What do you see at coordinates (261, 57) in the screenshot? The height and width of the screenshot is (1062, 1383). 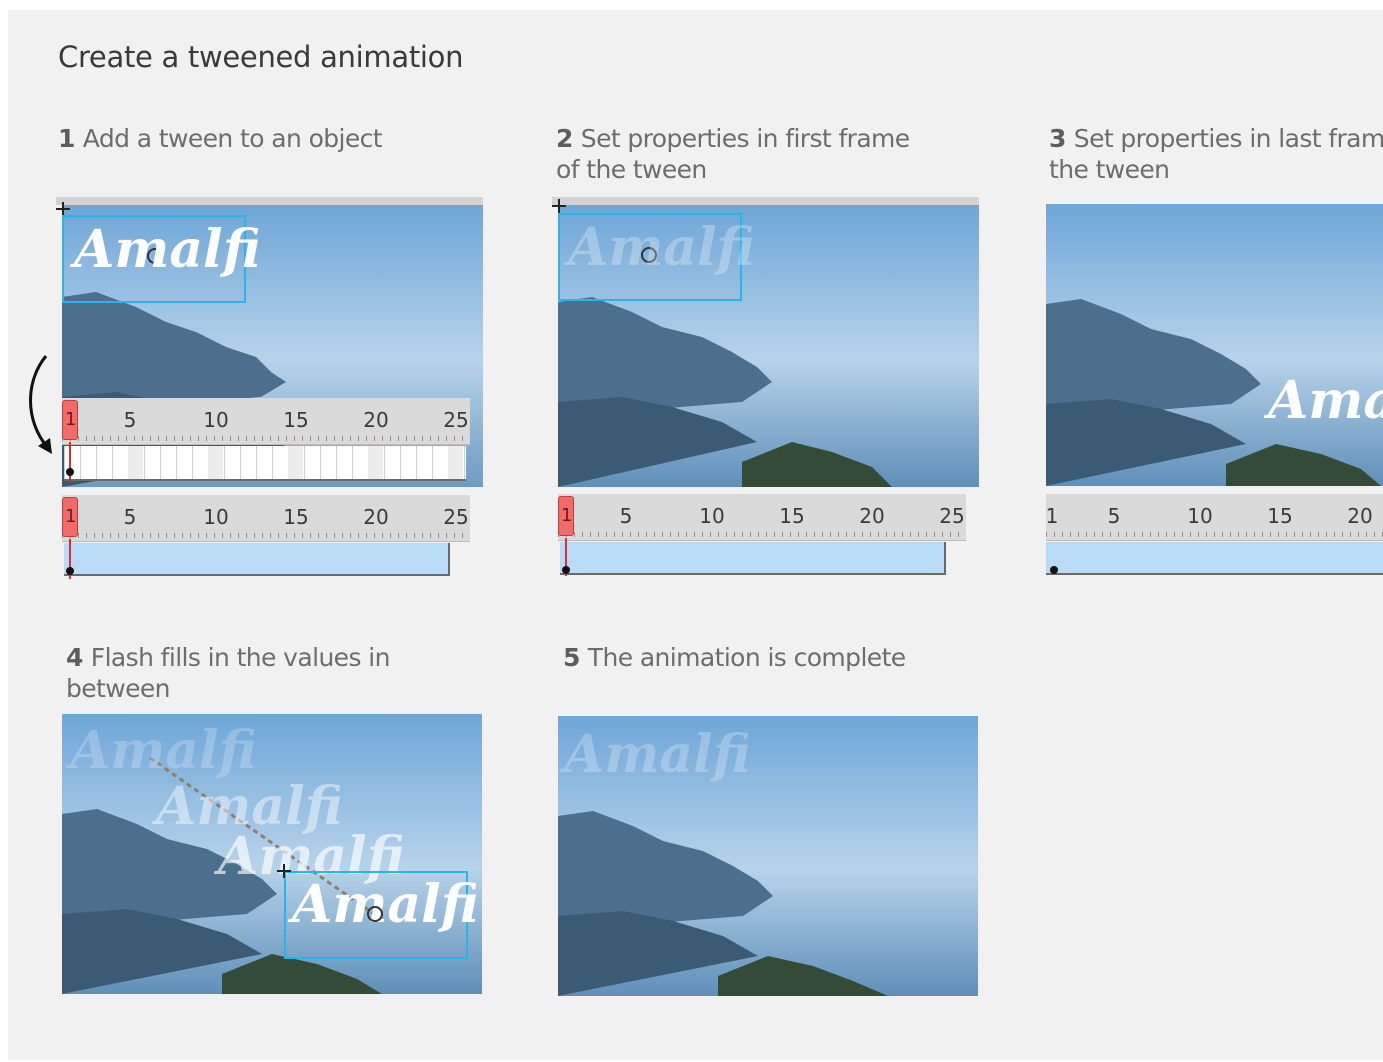 I see `page-title: Create a tweened animation` at bounding box center [261, 57].